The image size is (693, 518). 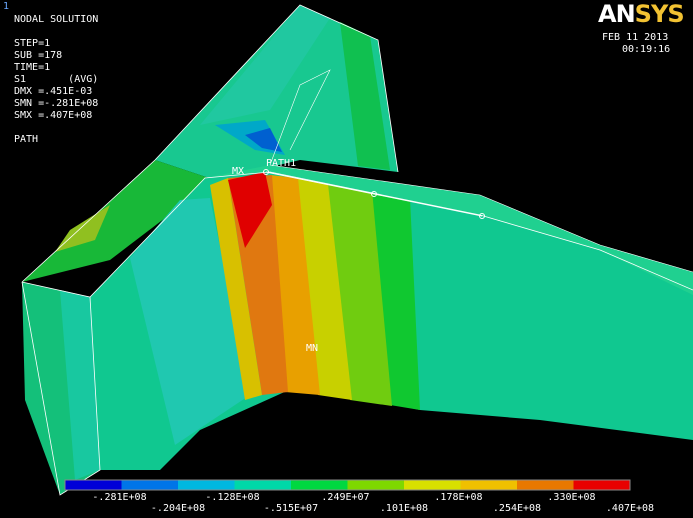 What do you see at coordinates (281, 163) in the screenshot?
I see `path1-label: PATH1` at bounding box center [281, 163].